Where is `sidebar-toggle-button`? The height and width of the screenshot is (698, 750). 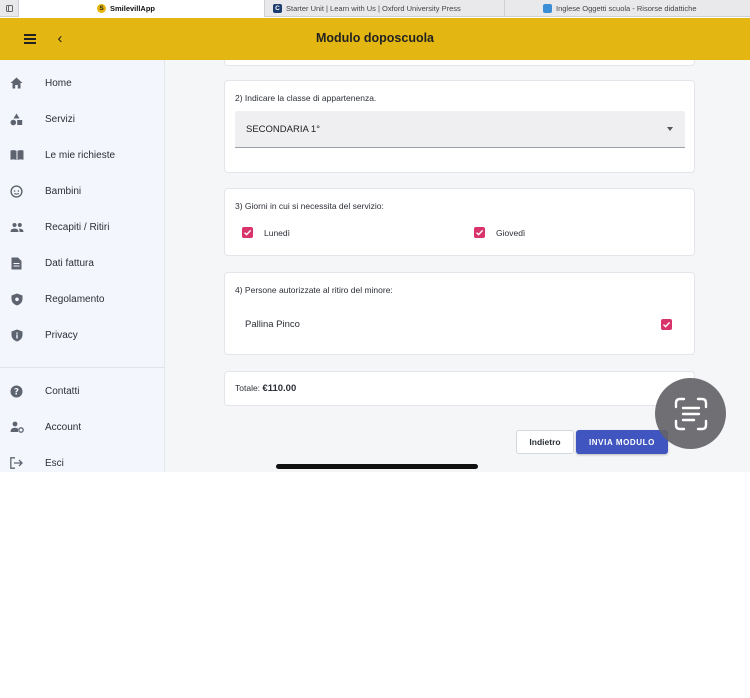
sidebar-toggle-button is located at coordinates (9, 8).